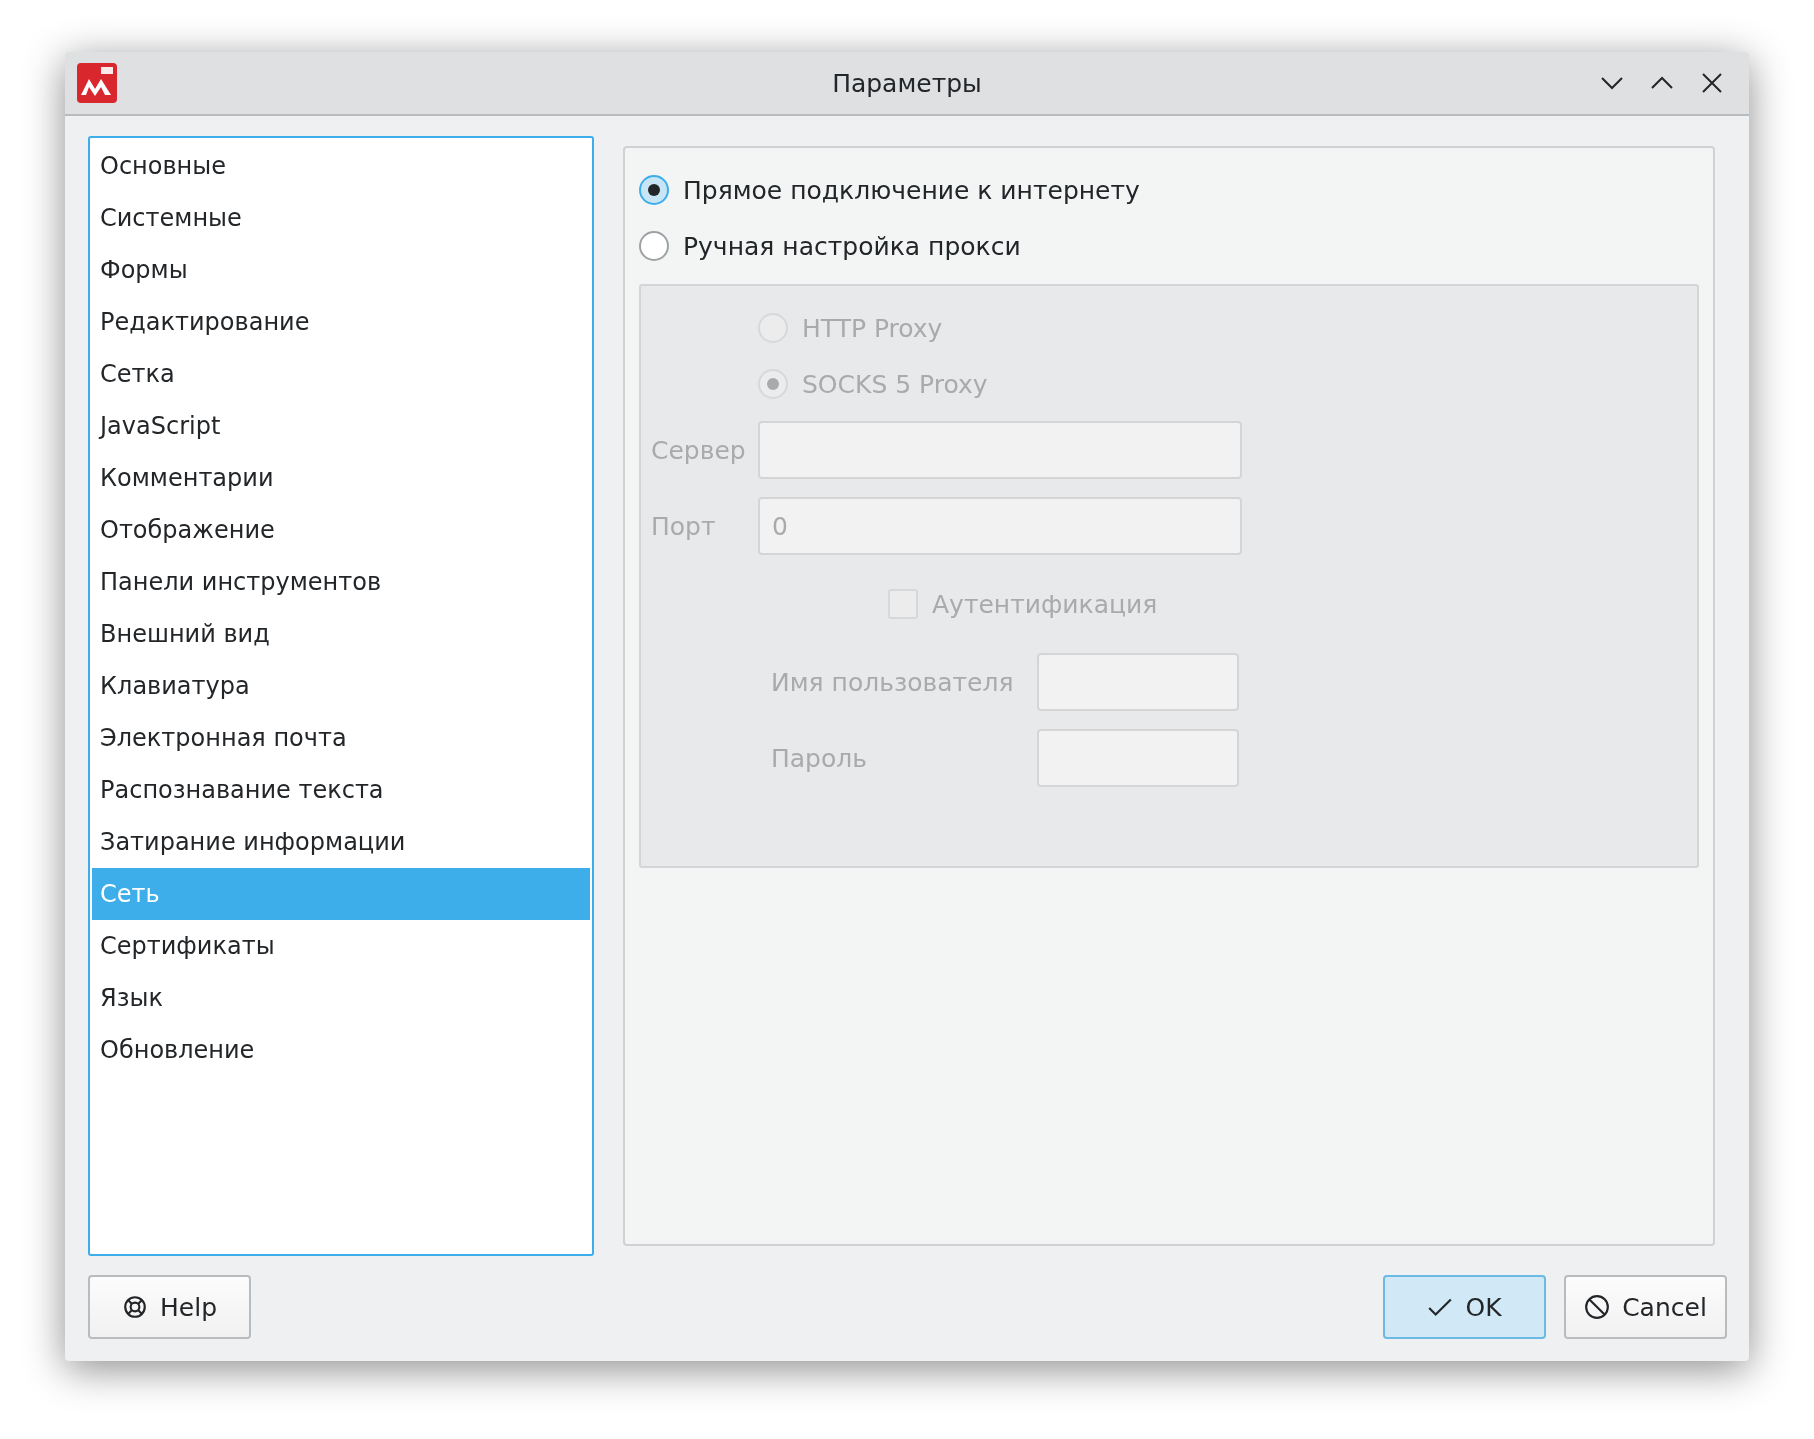 The height and width of the screenshot is (1439, 1814). What do you see at coordinates (1464, 1307) in the screenshot?
I see `ok-button: OK` at bounding box center [1464, 1307].